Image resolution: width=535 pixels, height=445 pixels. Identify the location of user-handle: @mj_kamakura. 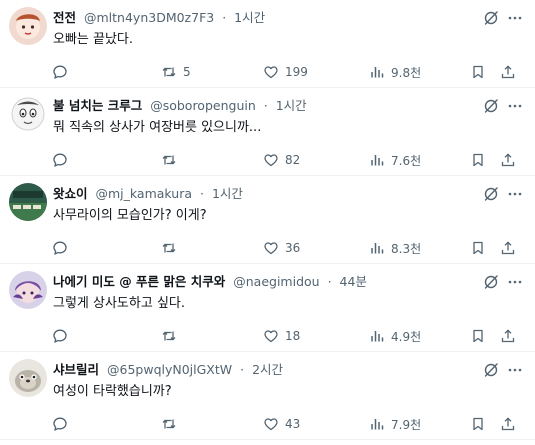
(144, 193).